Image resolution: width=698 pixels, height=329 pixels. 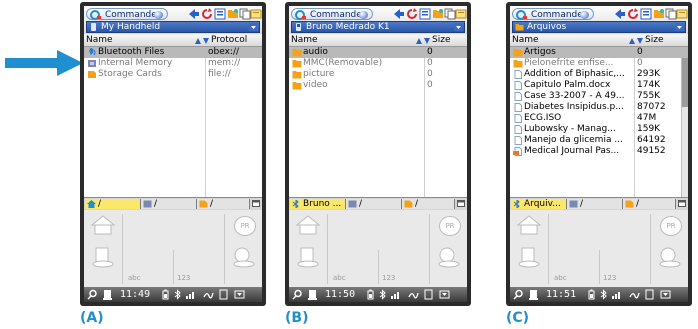 What do you see at coordinates (378, 63) in the screenshot?
I see `list-item: MMC(Removable) 0` at bounding box center [378, 63].